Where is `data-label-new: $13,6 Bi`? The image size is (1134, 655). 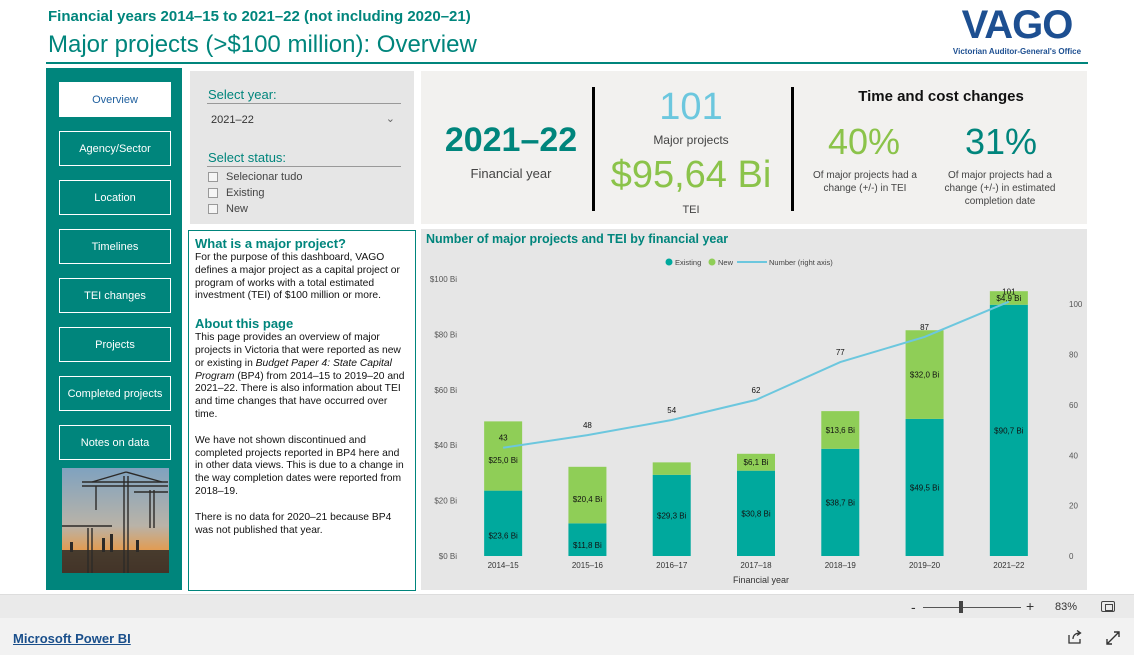
data-label-new: $13,6 Bi is located at coordinates (841, 430).